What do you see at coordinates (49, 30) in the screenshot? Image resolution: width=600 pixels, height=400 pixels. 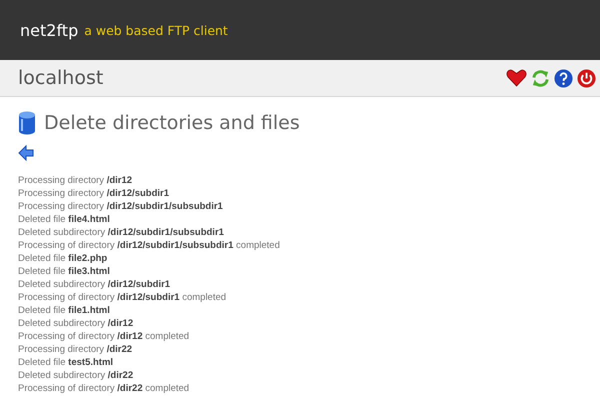 I see `app-name: net2ftp` at bounding box center [49, 30].